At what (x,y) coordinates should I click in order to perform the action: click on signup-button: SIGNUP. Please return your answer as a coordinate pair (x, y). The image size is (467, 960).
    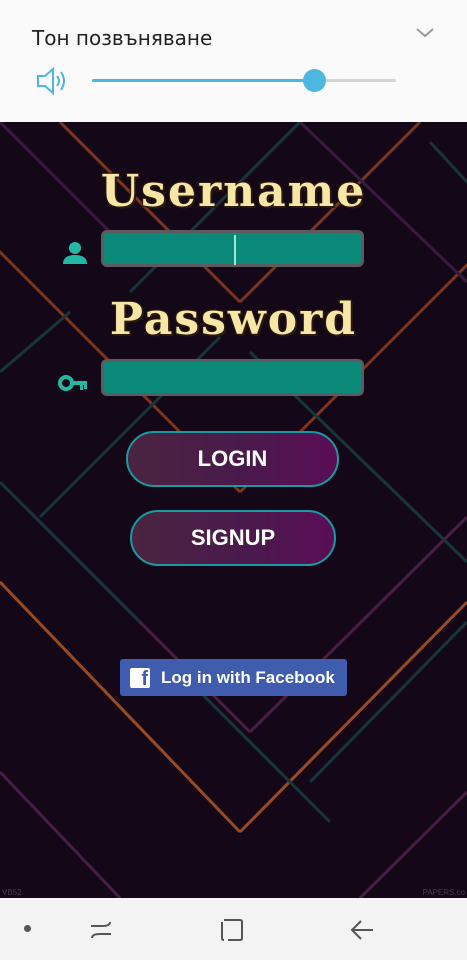
    Looking at the image, I should click on (233, 538).